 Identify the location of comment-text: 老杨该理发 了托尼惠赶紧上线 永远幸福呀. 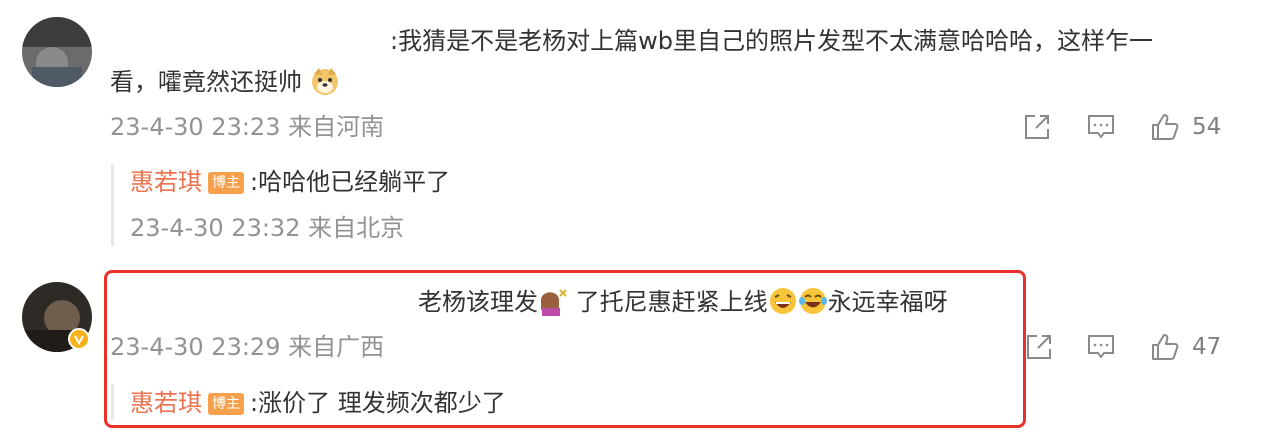
(683, 304).